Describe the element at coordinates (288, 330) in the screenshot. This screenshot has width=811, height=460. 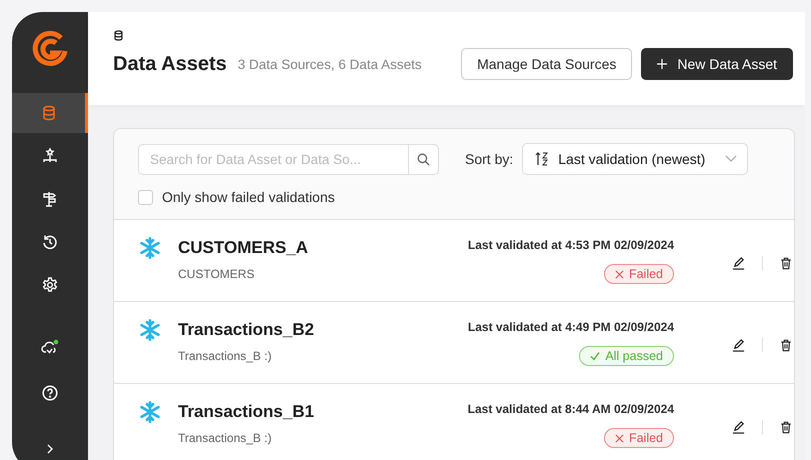
I see `asset-name: Transactions_B2` at that location.